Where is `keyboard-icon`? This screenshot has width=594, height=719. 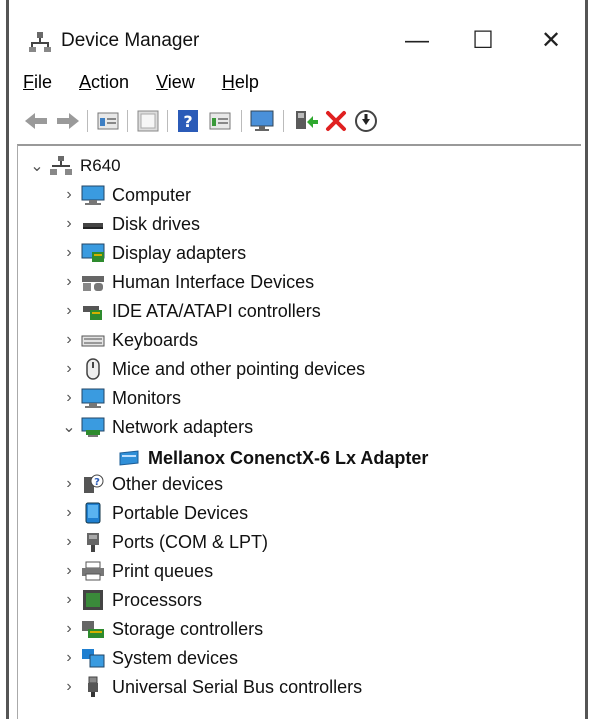 keyboard-icon is located at coordinates (93, 341).